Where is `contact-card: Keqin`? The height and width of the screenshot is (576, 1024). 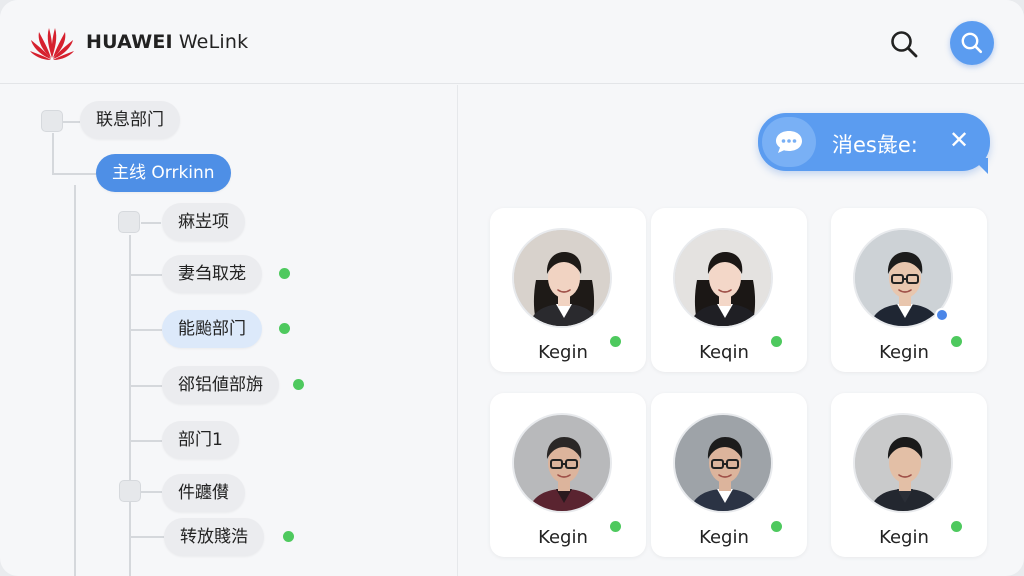 contact-card: Keqin is located at coordinates (729, 290).